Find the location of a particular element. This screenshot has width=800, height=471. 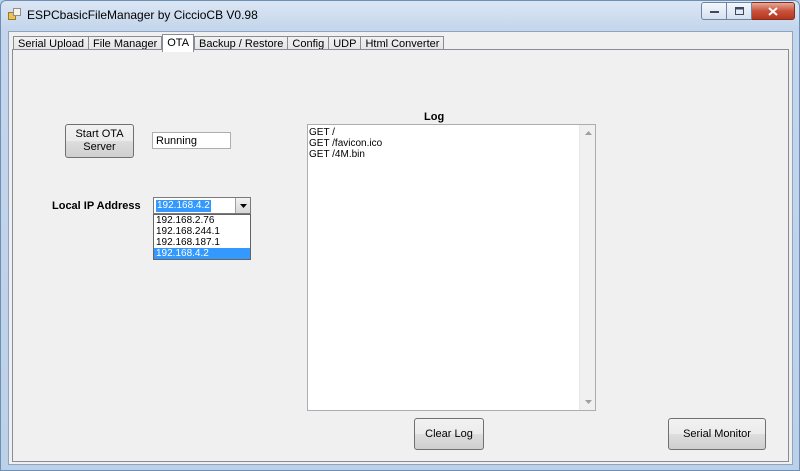

close-icon is located at coordinates (773, 11).